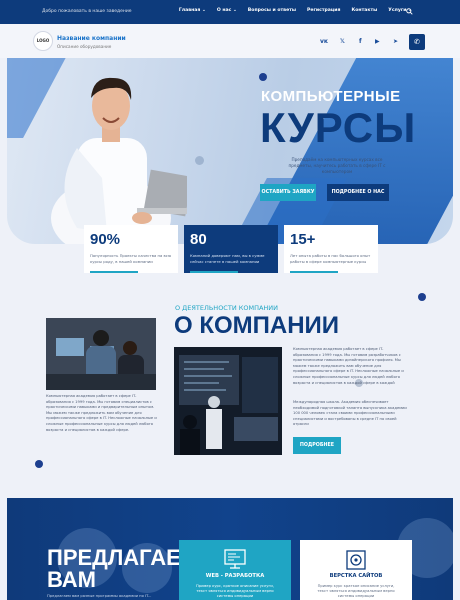 The width and height of the screenshot is (460, 600). I want to click on about-kicker: О ДЕЯТЕЛЬНОСТИ КОМПАНИИ, so click(227, 308).